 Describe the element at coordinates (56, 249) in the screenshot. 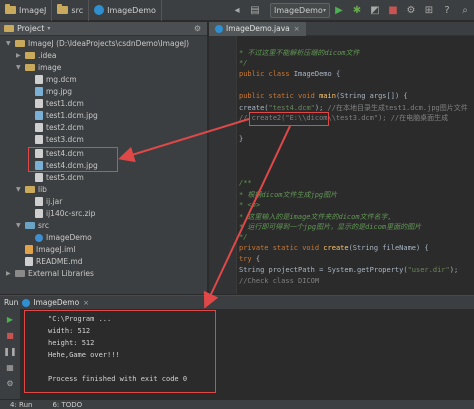

I see `tree-item-label: ImageJ.iml` at that location.